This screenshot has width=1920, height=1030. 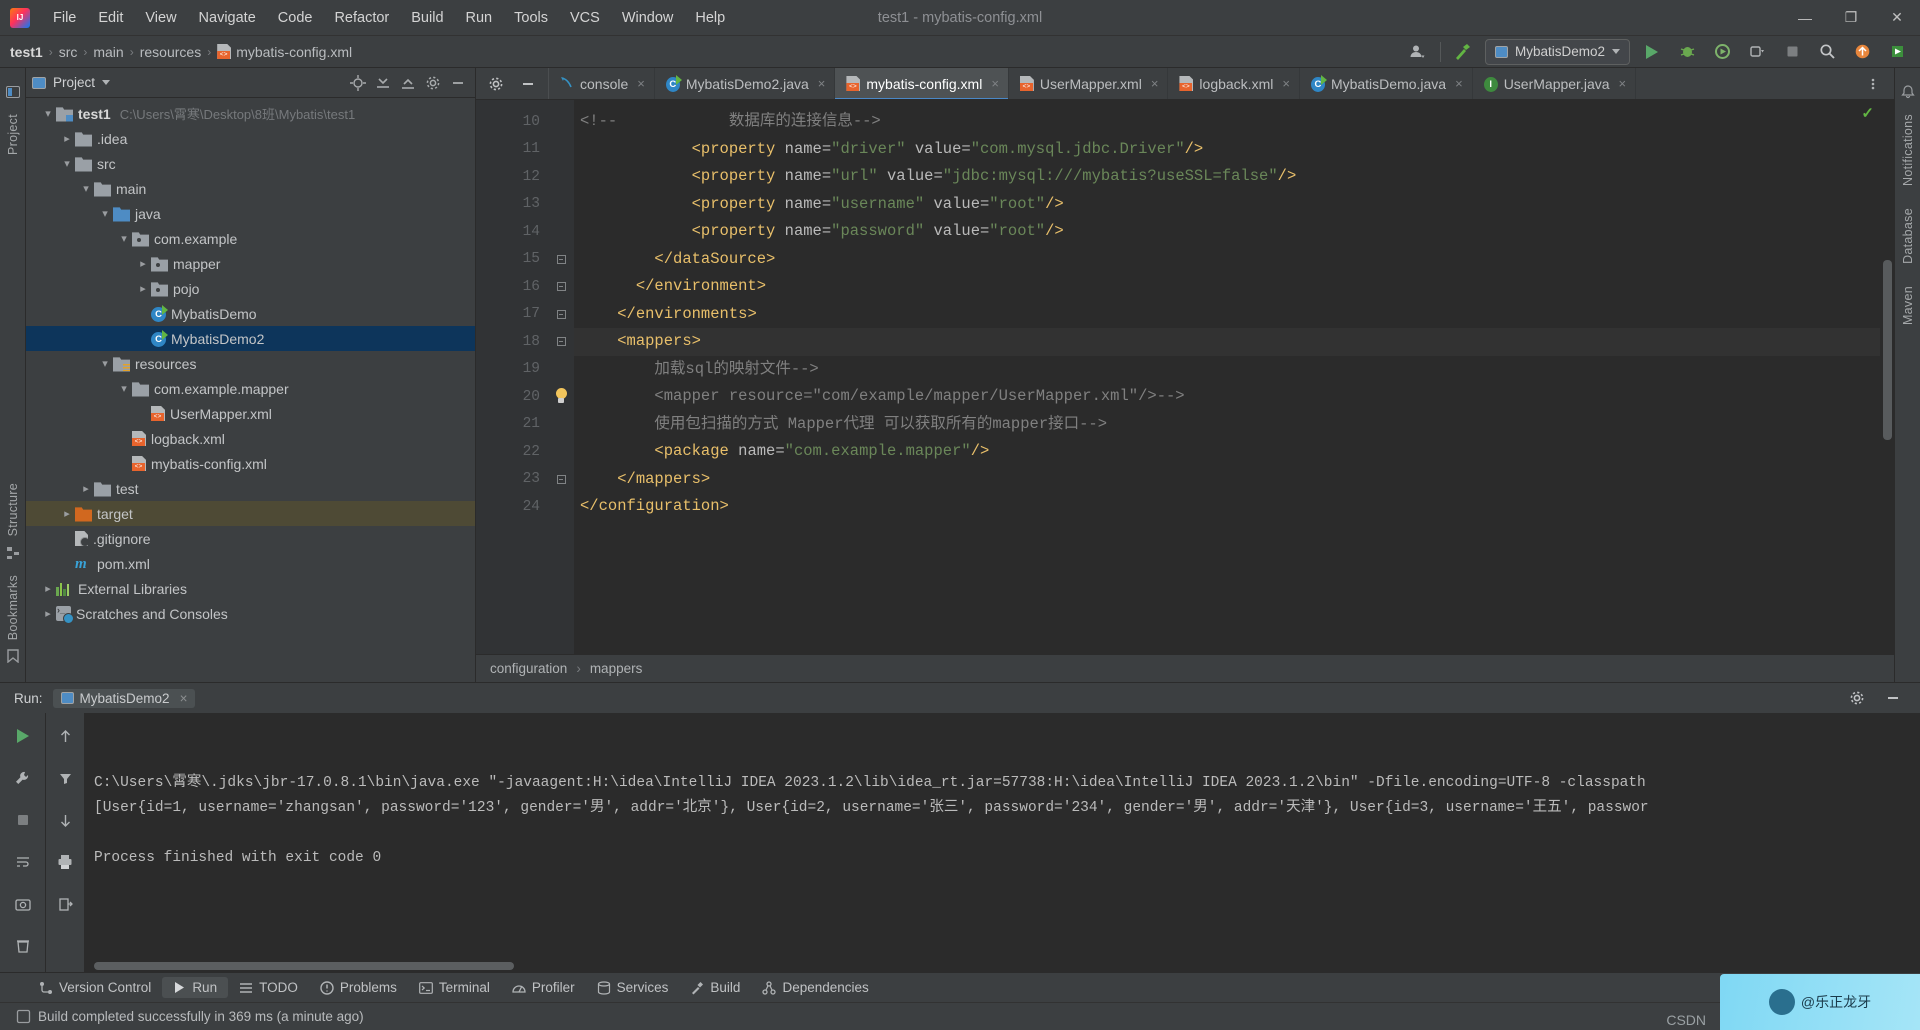 What do you see at coordinates (479, 18) in the screenshot?
I see `menu-run: Run` at bounding box center [479, 18].